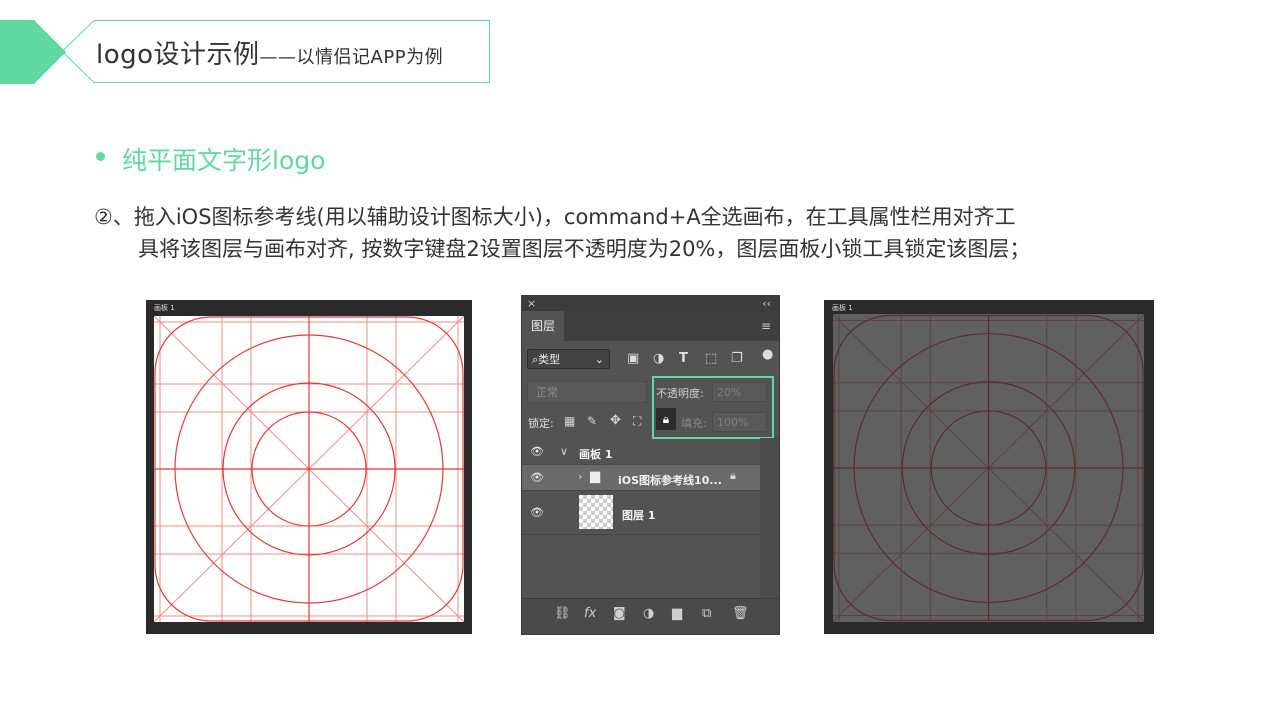 The width and height of the screenshot is (1280, 720). I want to click on artboard-right: 画板 1, so click(989, 467).